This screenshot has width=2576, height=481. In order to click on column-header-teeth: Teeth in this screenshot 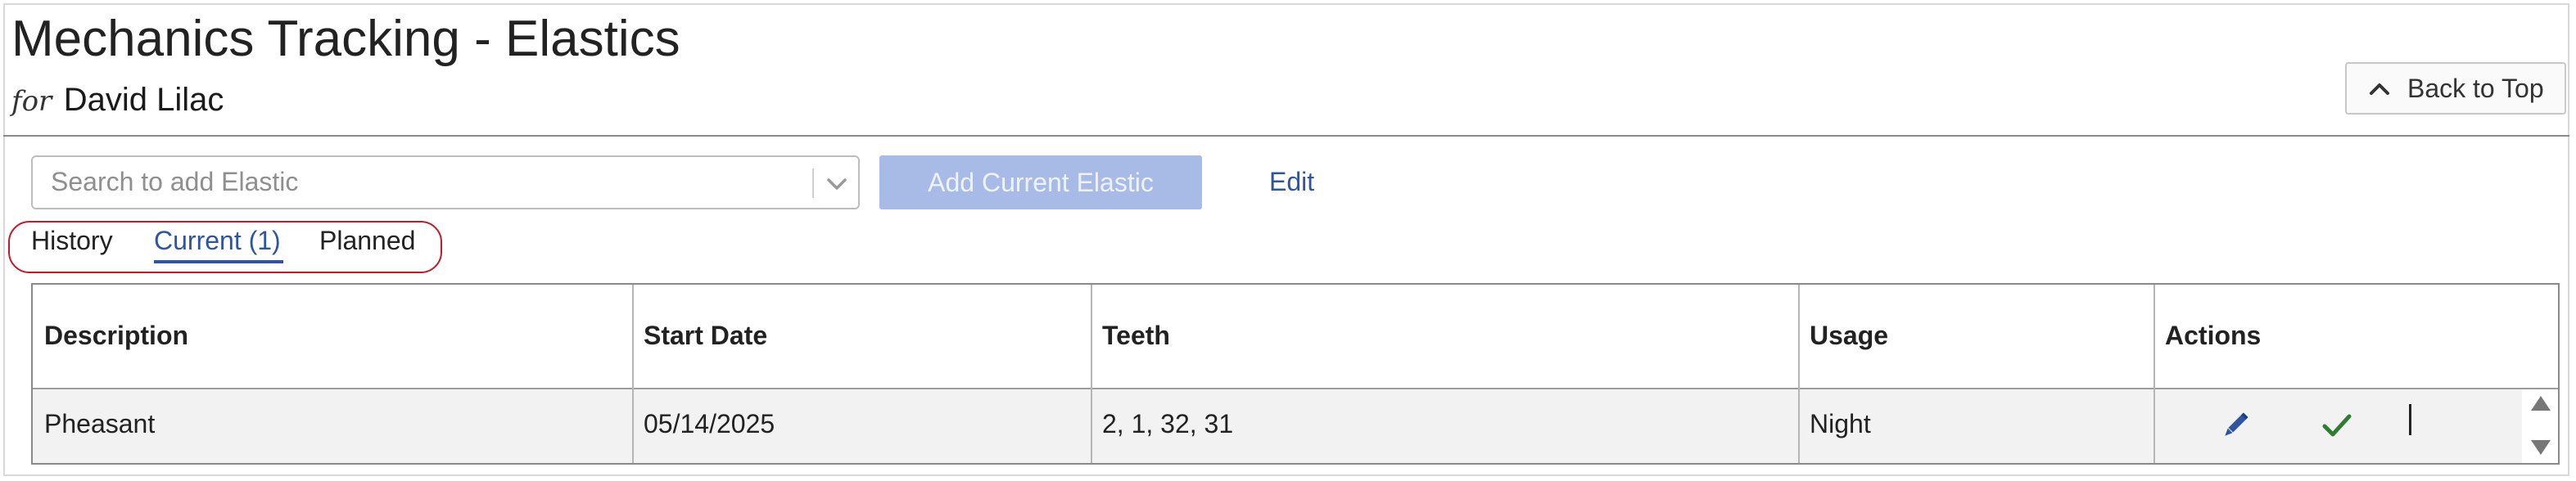, I will do `click(1136, 335)`.